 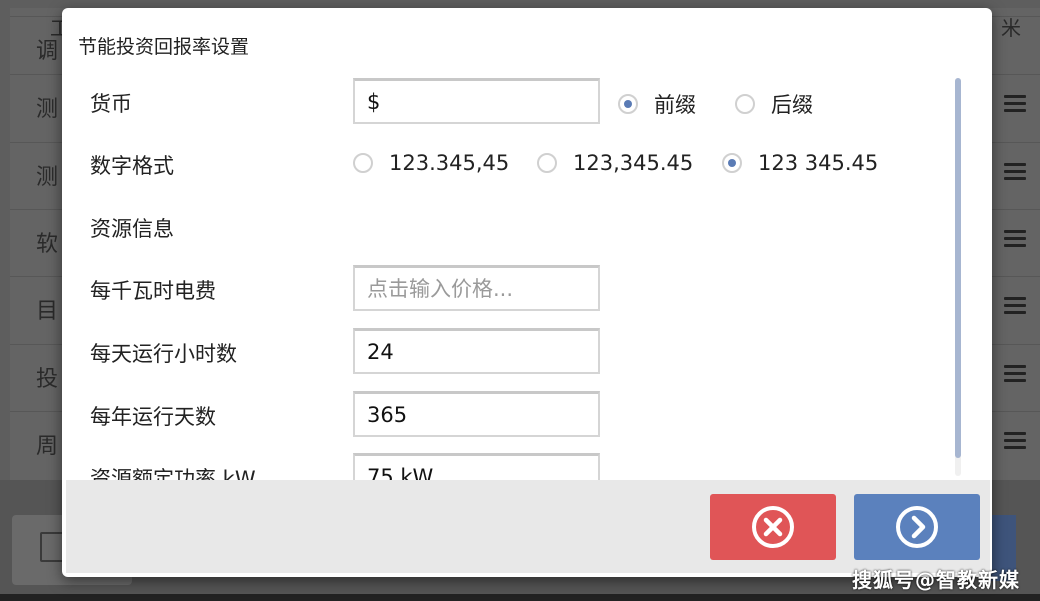 What do you see at coordinates (792, 105) in the screenshot?
I see `currency-suffix-label: 后缀` at bounding box center [792, 105].